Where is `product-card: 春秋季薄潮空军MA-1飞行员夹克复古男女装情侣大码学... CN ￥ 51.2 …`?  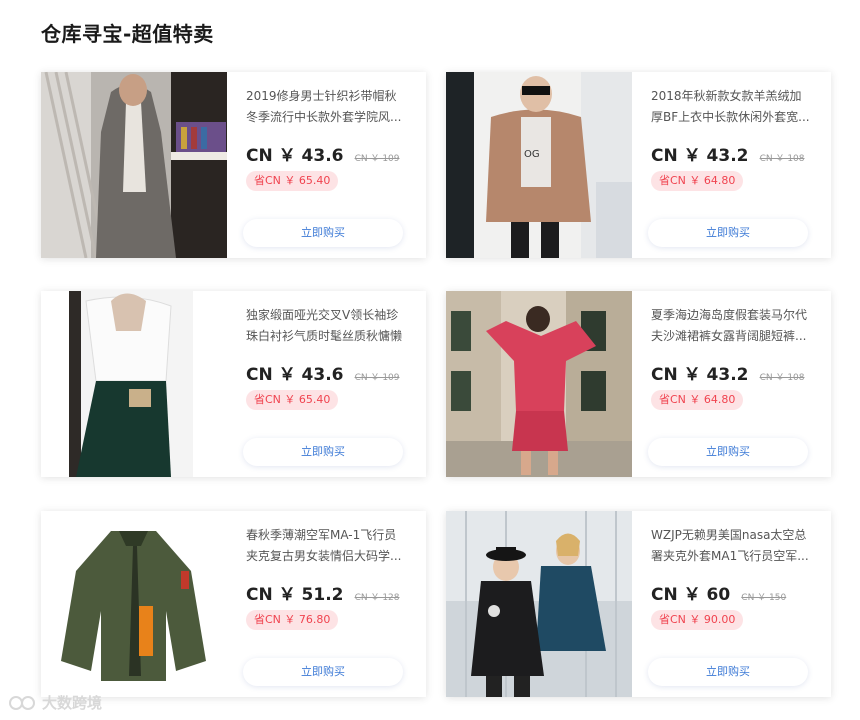
product-card: 春秋季薄潮空军MA-1飞行员夹克复古男女装情侣大码学... CN ￥ 51.2 … is located at coordinates (233, 604).